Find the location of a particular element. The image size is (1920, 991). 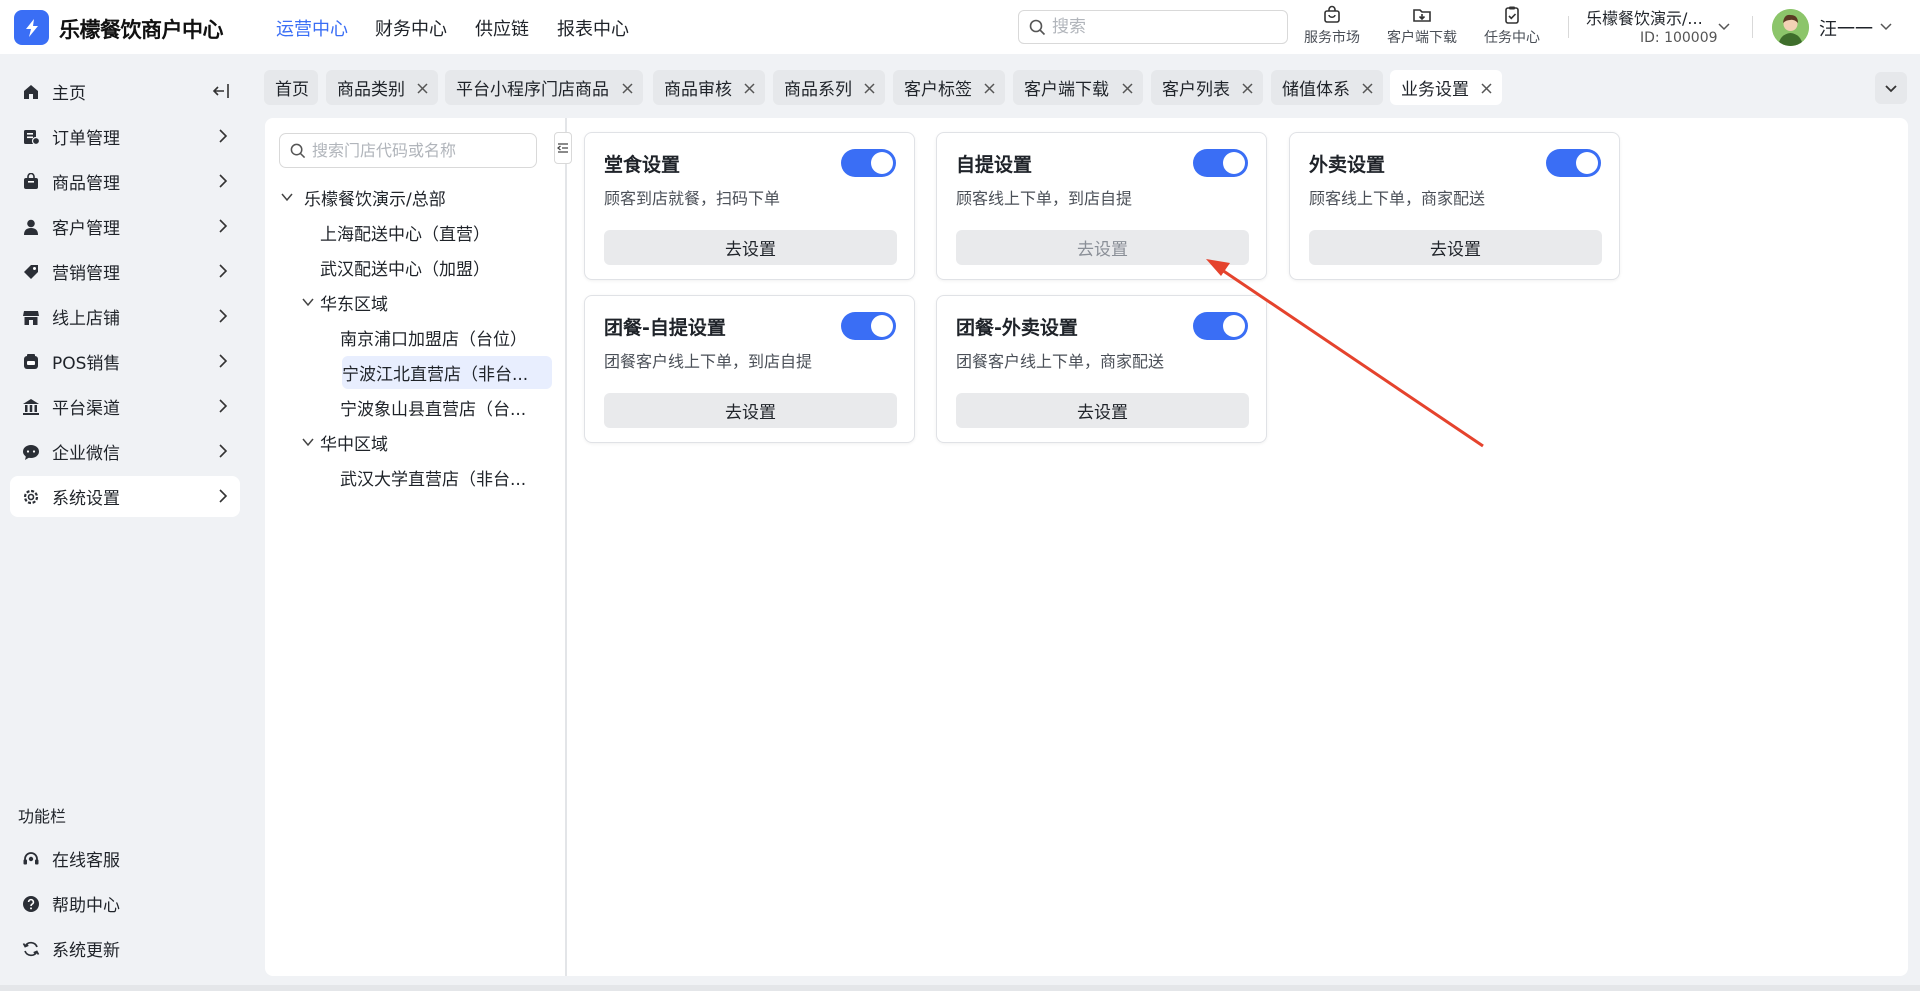

chevron-right-icon is located at coordinates (223, 228).